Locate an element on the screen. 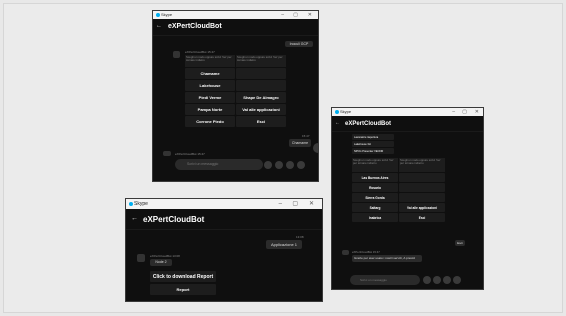  sent-message: Inoculi GCP is located at coordinates (299, 44).